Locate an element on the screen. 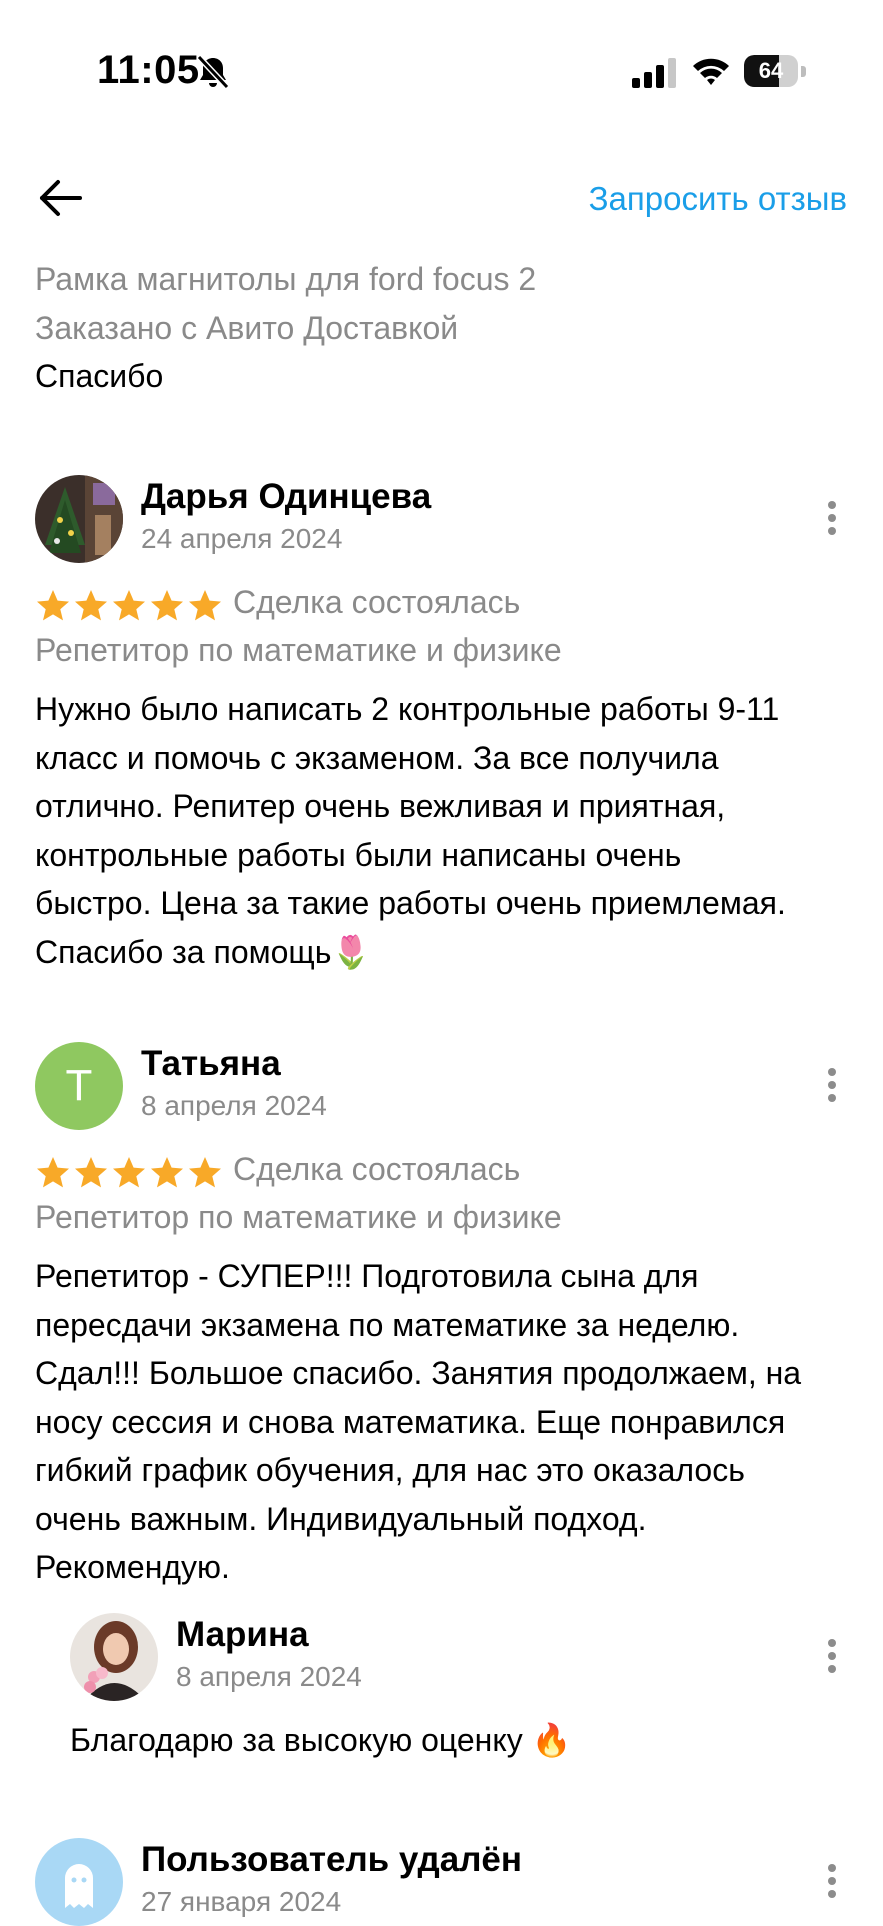 The height and width of the screenshot is (1926, 883). review-text-line: Рекомендую. is located at coordinates (132, 1567).